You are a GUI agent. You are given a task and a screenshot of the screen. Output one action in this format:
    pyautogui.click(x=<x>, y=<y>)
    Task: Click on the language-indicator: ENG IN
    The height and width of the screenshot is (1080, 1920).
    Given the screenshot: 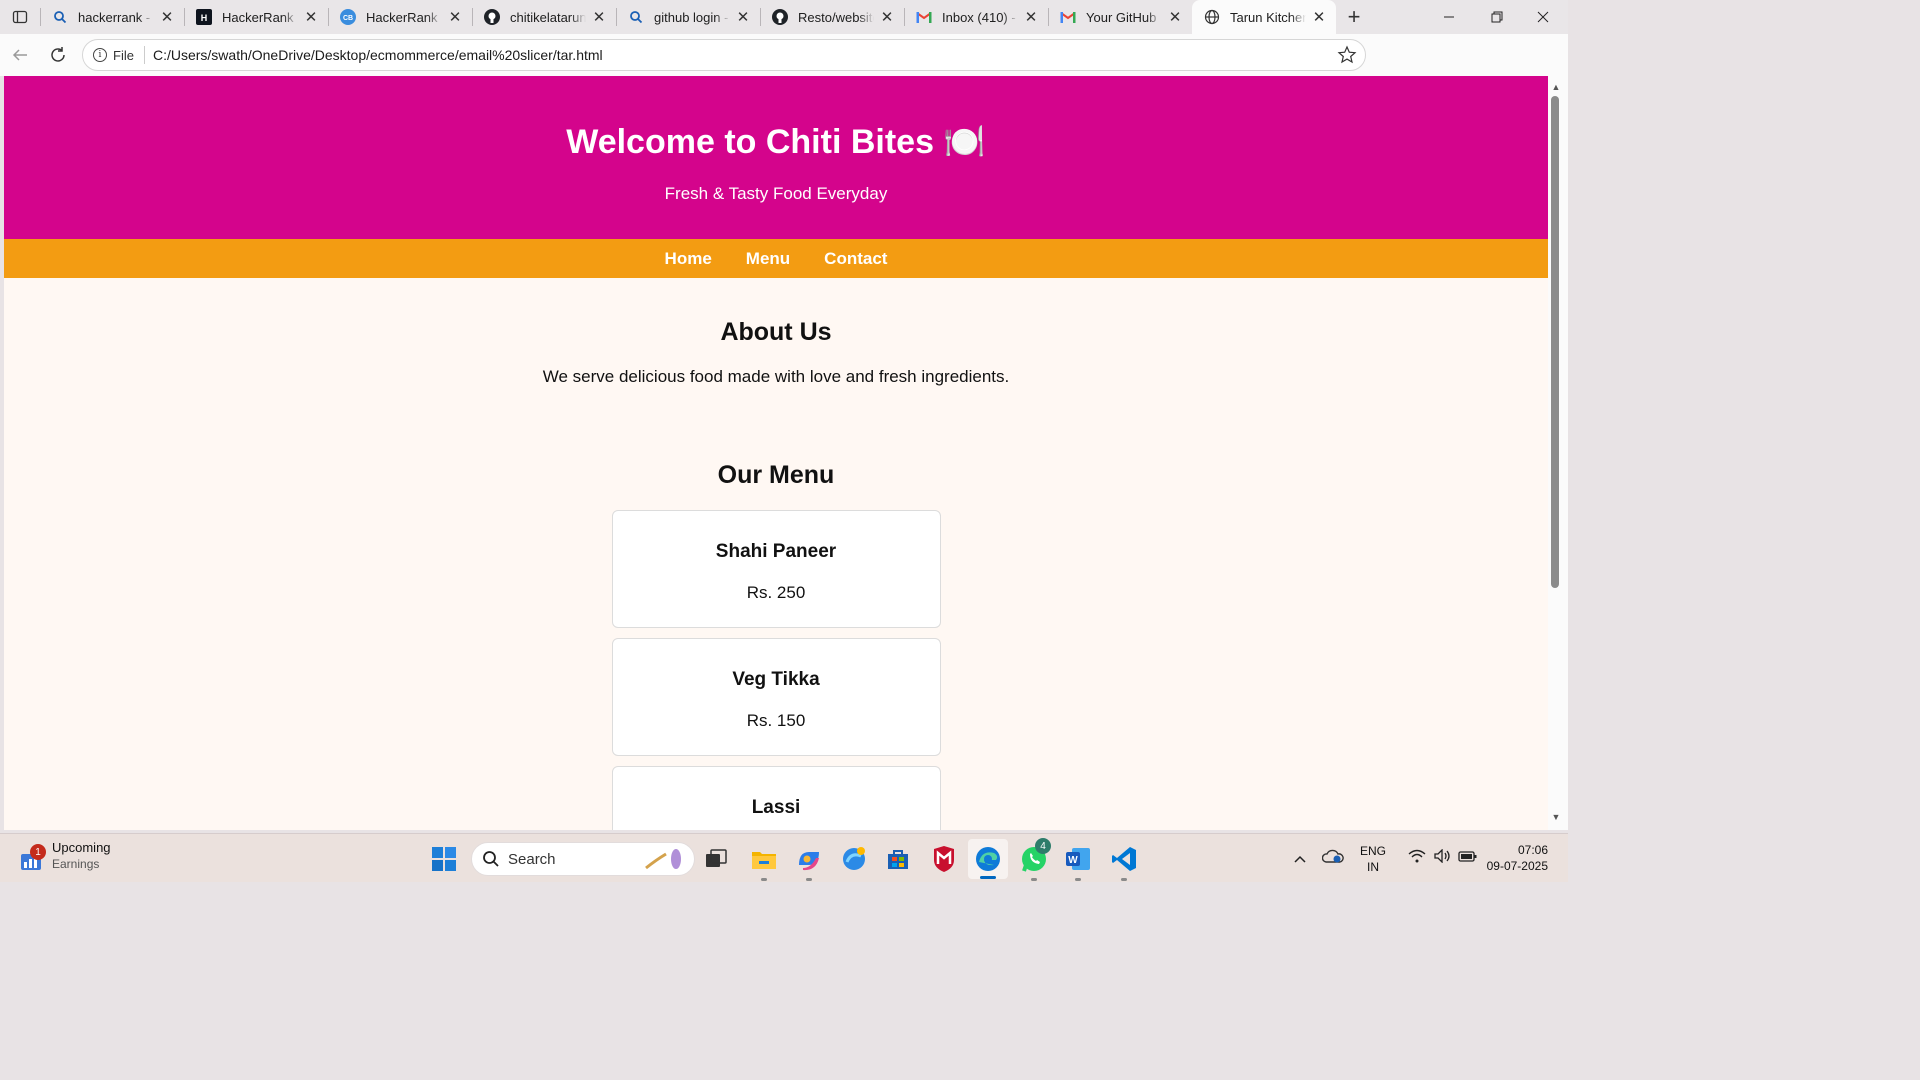 What is the action you would take?
    pyautogui.click(x=1373, y=859)
    